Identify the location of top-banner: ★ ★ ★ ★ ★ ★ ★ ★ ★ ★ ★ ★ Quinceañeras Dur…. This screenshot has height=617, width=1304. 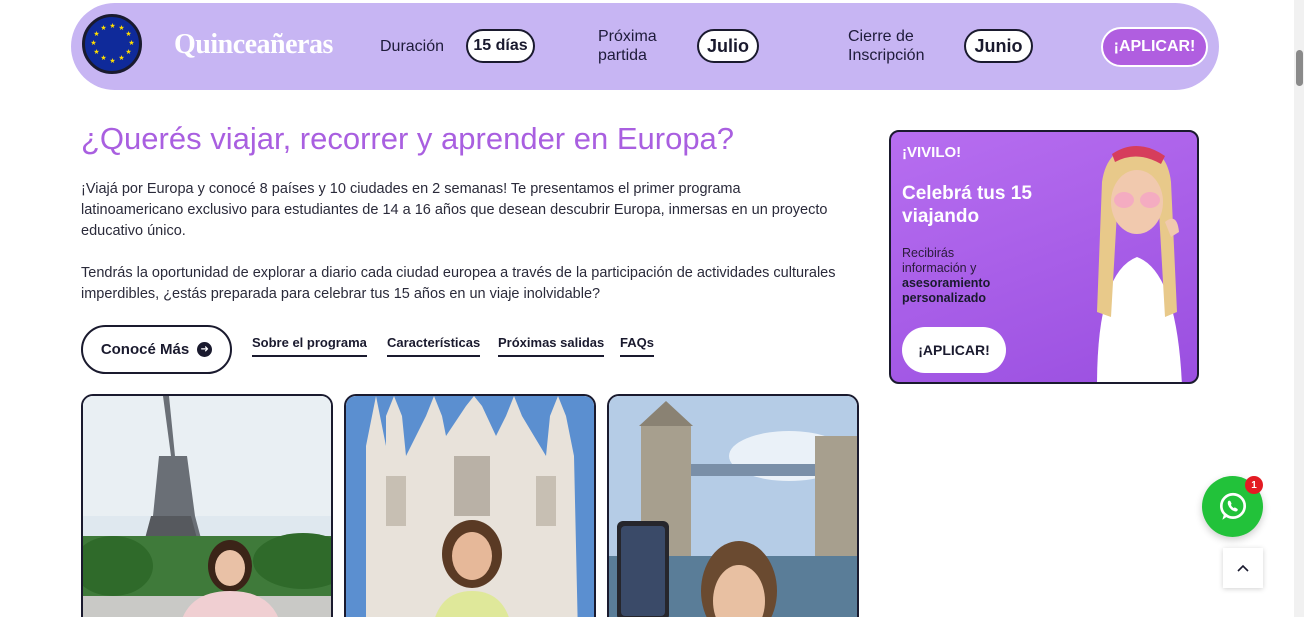
(645, 46).